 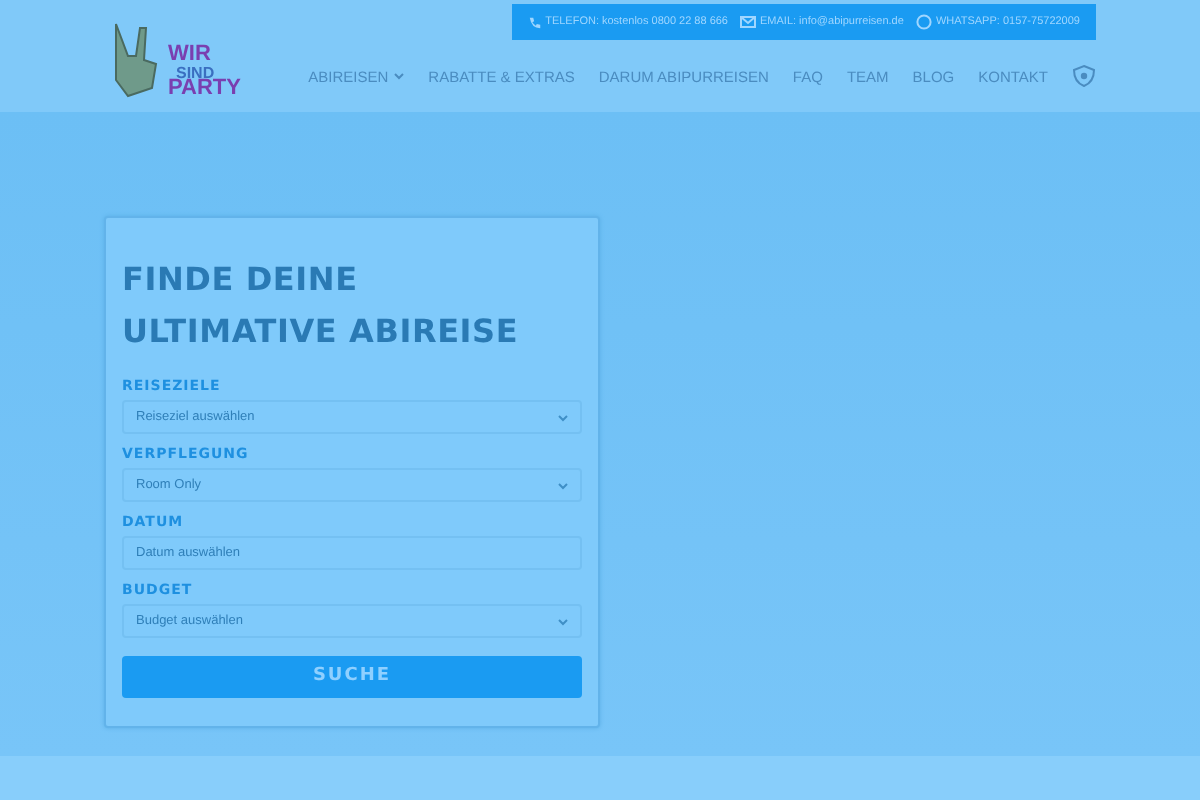 What do you see at coordinates (352, 676) in the screenshot?
I see `search-button: SUCHE` at bounding box center [352, 676].